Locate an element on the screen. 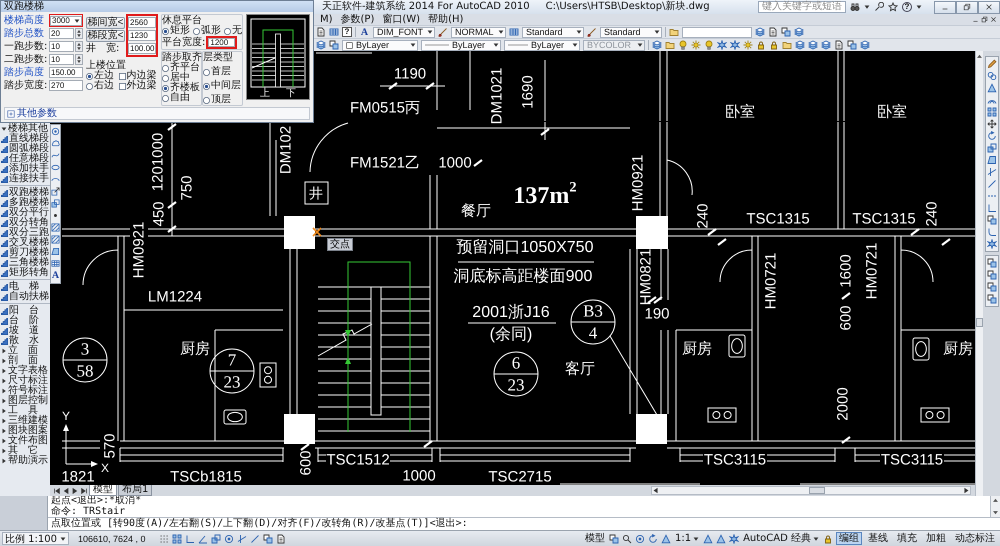 This screenshot has height=546, width=1000. ellipse-arc-icon is located at coordinates (55, 179).